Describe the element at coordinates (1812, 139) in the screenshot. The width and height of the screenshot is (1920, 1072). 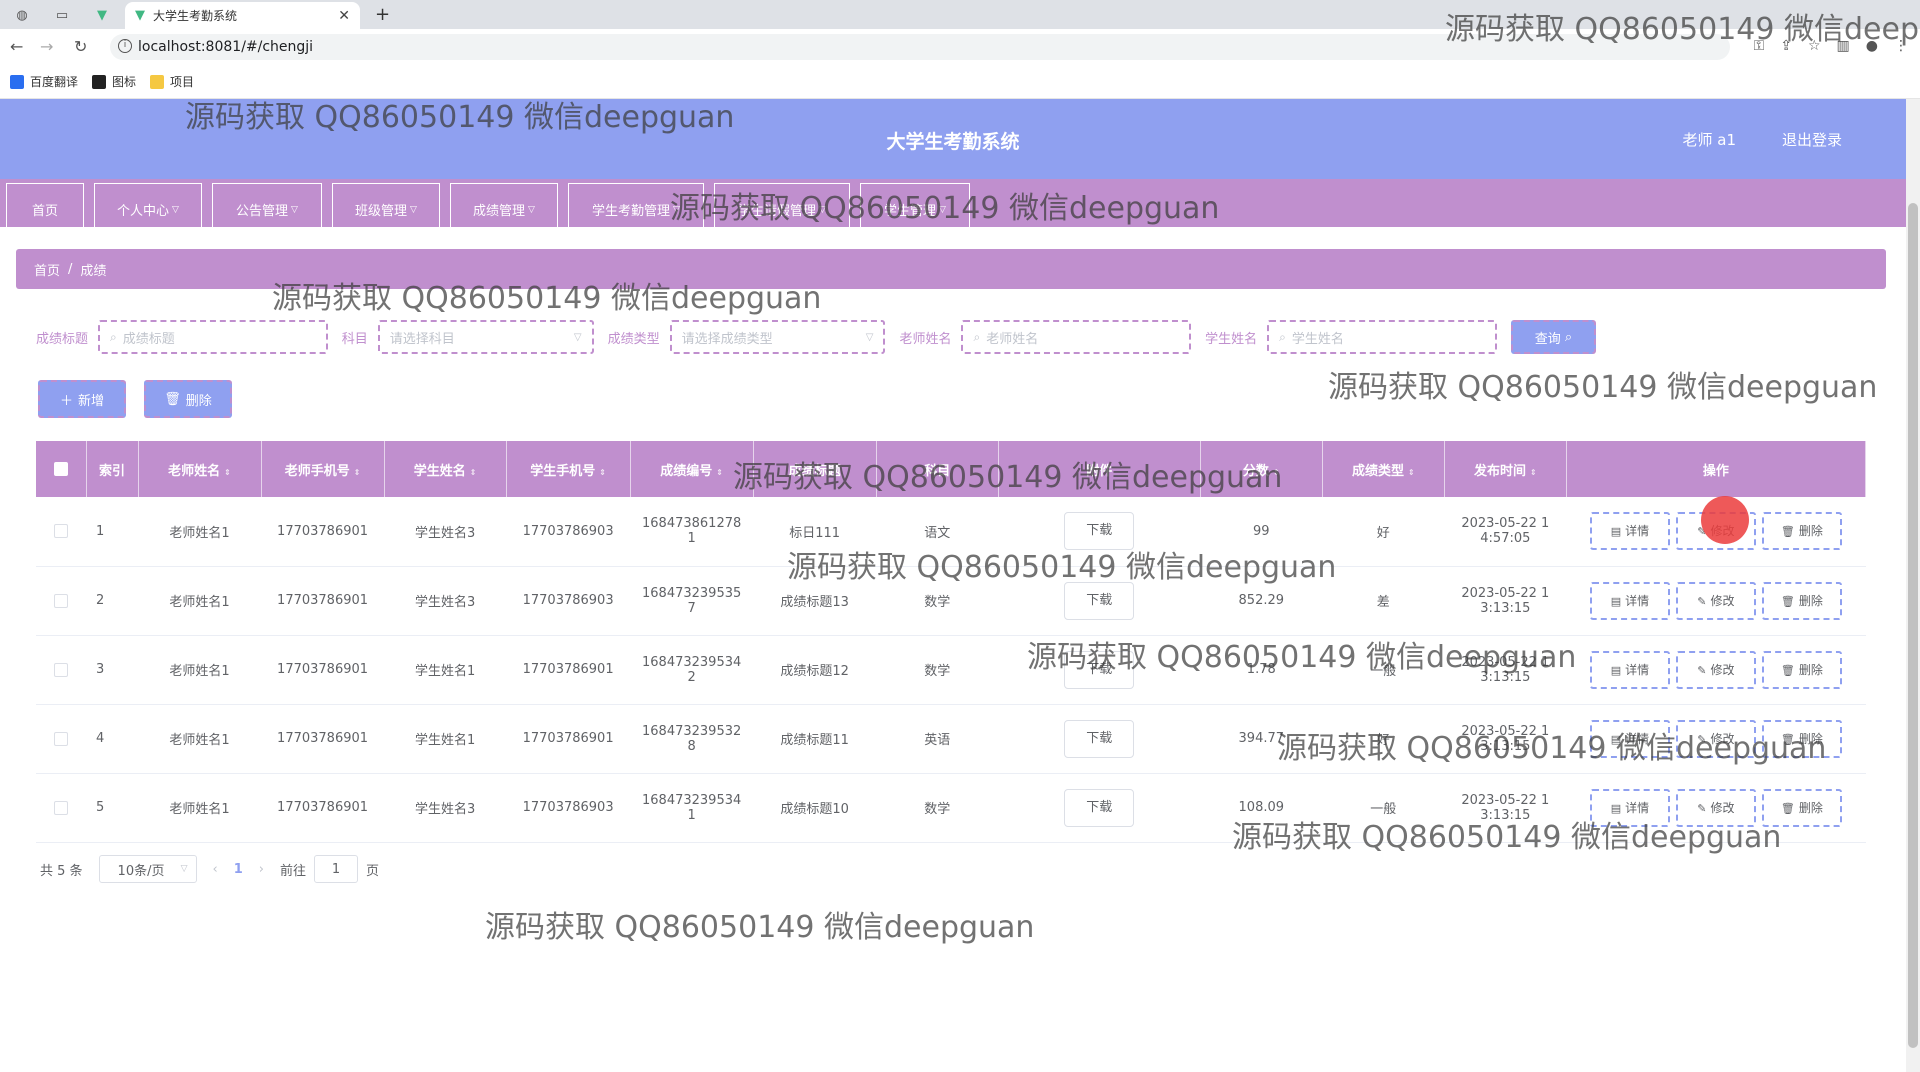
I see `logout-link: 退出登录` at that location.